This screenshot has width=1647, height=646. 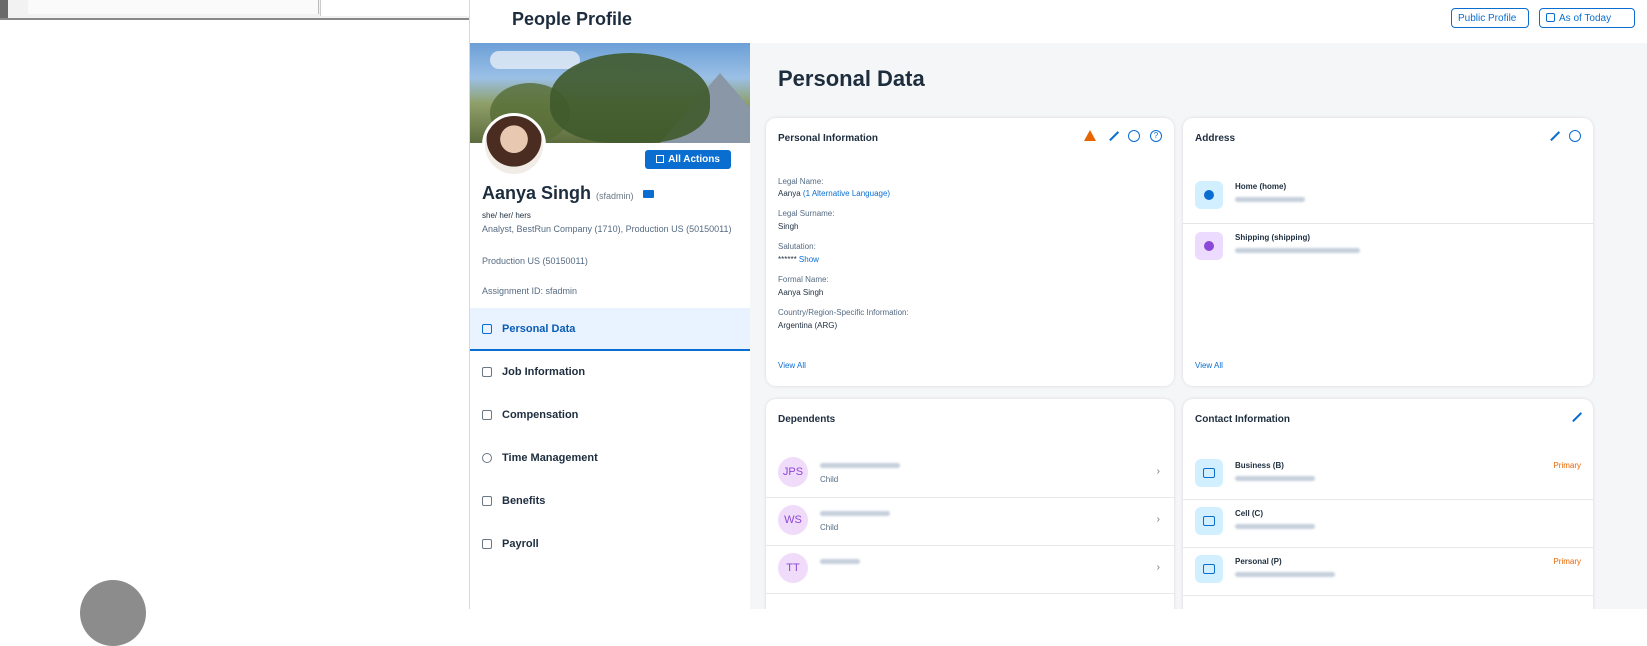 What do you see at coordinates (544, 372) in the screenshot?
I see `nav-item-label: Job Information` at bounding box center [544, 372].